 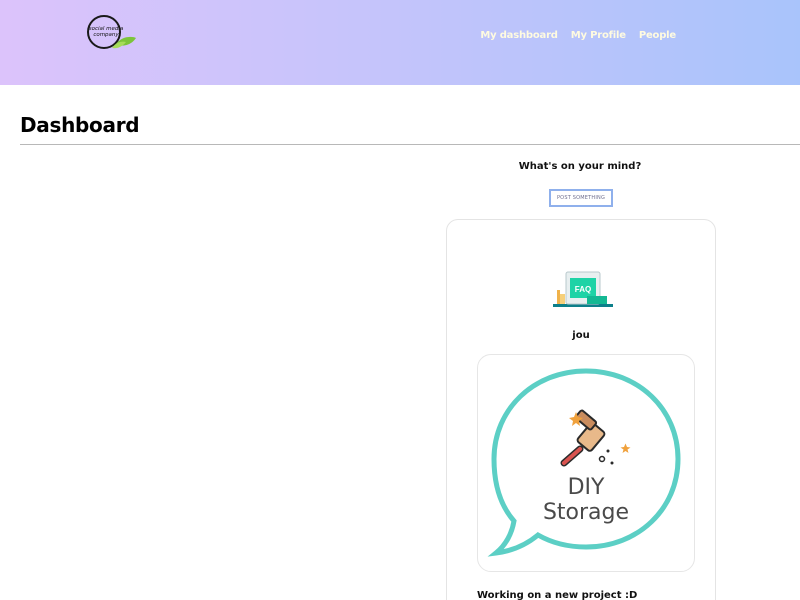 I want to click on nav-my-dashboard: My dashboard, so click(x=519, y=35).